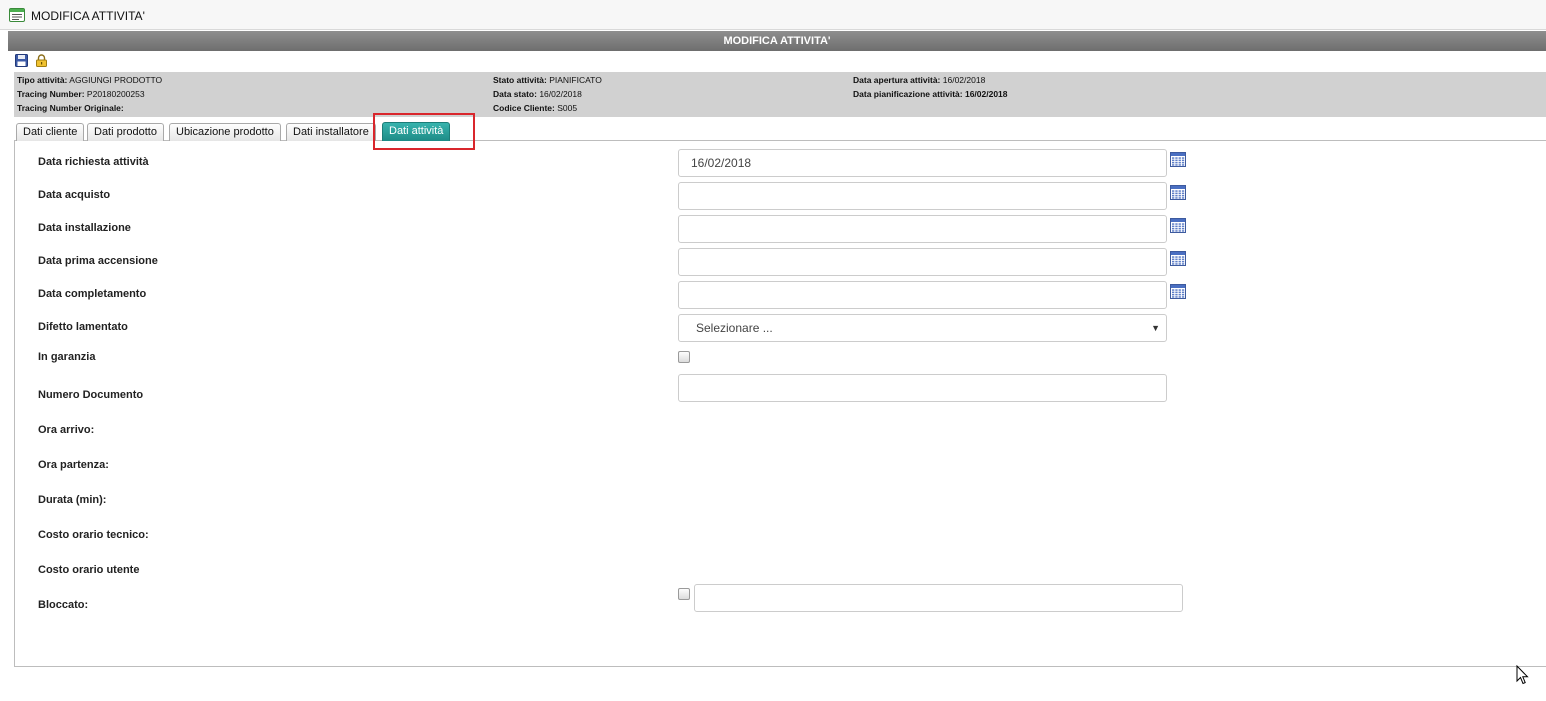 This screenshot has width=1546, height=701. I want to click on data-prima-accensione-label: Data prima accensione, so click(98, 261).